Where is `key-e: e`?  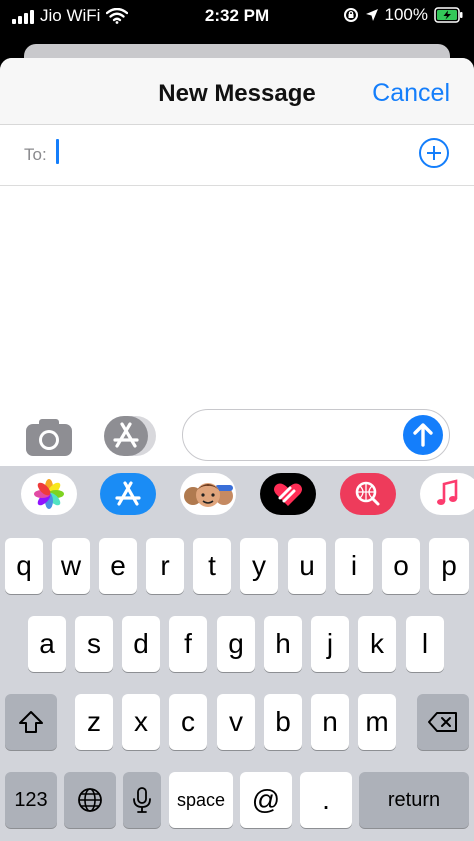
key-e: e is located at coordinates (118, 566).